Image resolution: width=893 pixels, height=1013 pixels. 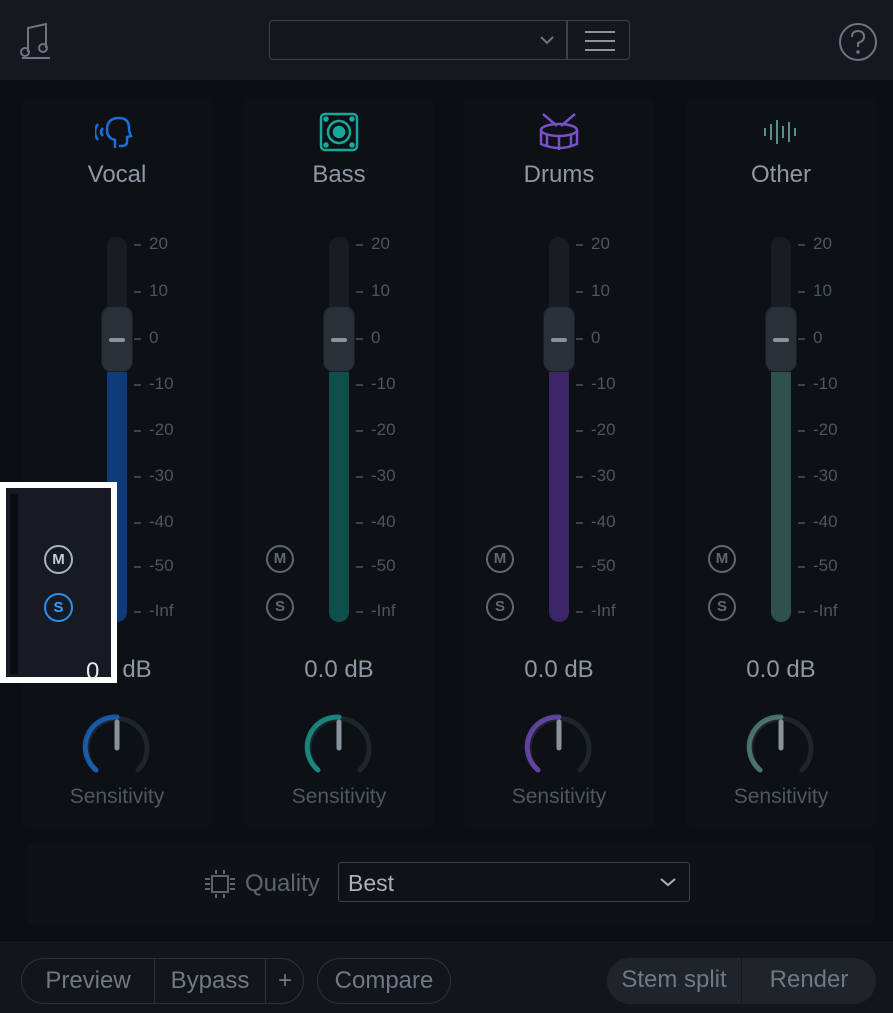 I want to click on preview-button: Preview, so click(x=88, y=981).